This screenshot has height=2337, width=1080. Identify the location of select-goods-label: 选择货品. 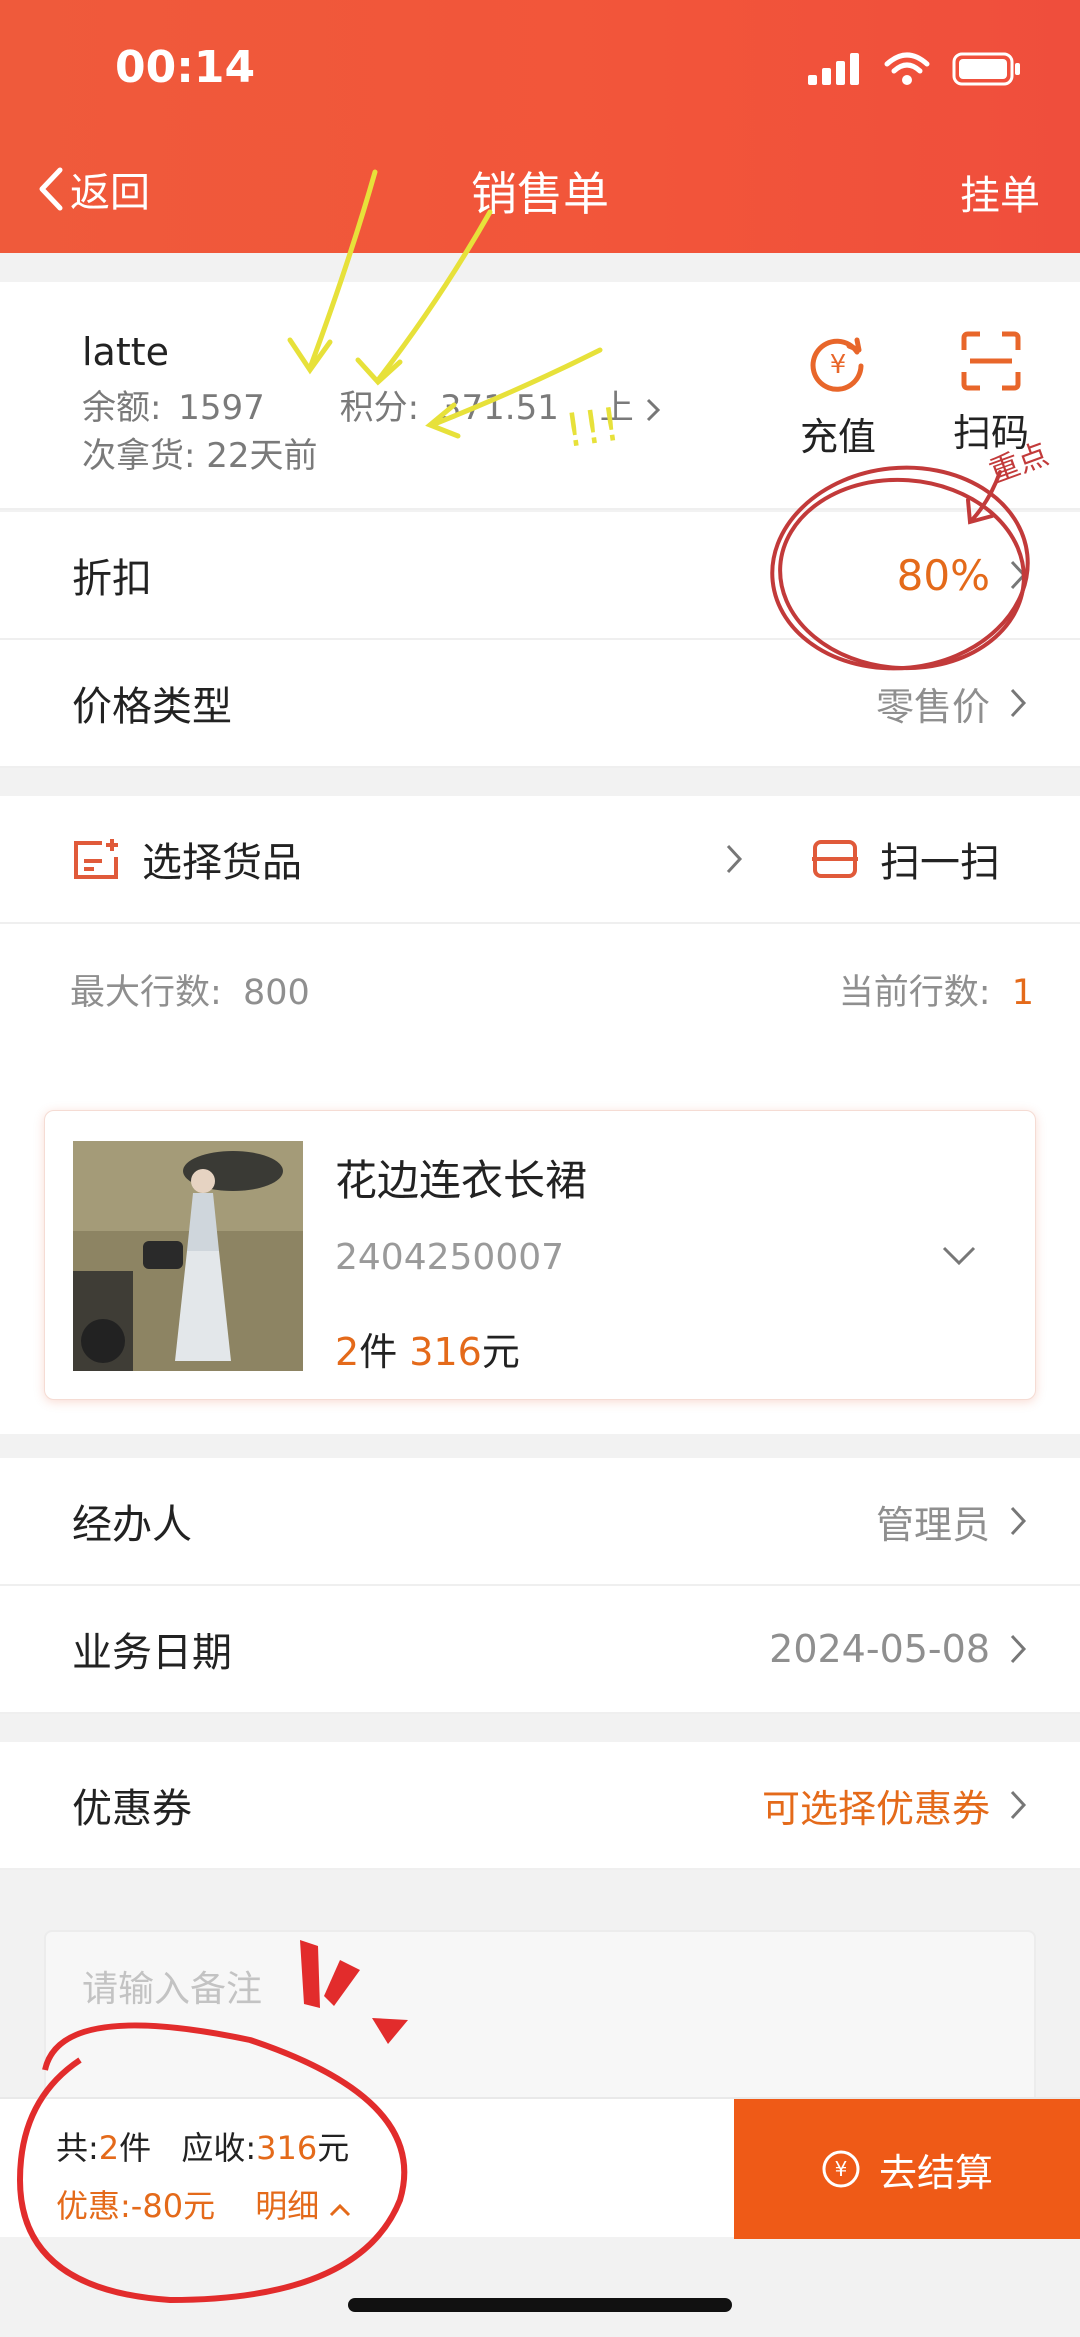
(222, 863).